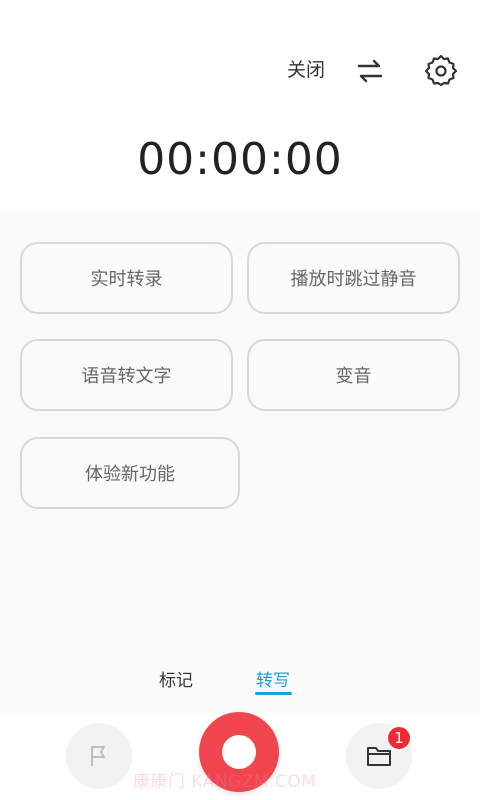 The width and height of the screenshot is (480, 800). What do you see at coordinates (399, 738) in the screenshot?
I see `notification-badge: 1` at bounding box center [399, 738].